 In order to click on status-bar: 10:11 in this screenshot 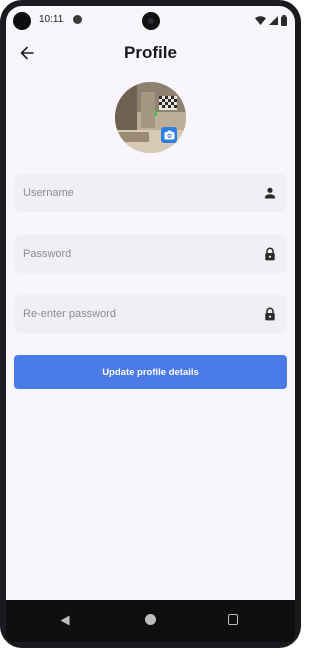, I will do `click(150, 20)`.